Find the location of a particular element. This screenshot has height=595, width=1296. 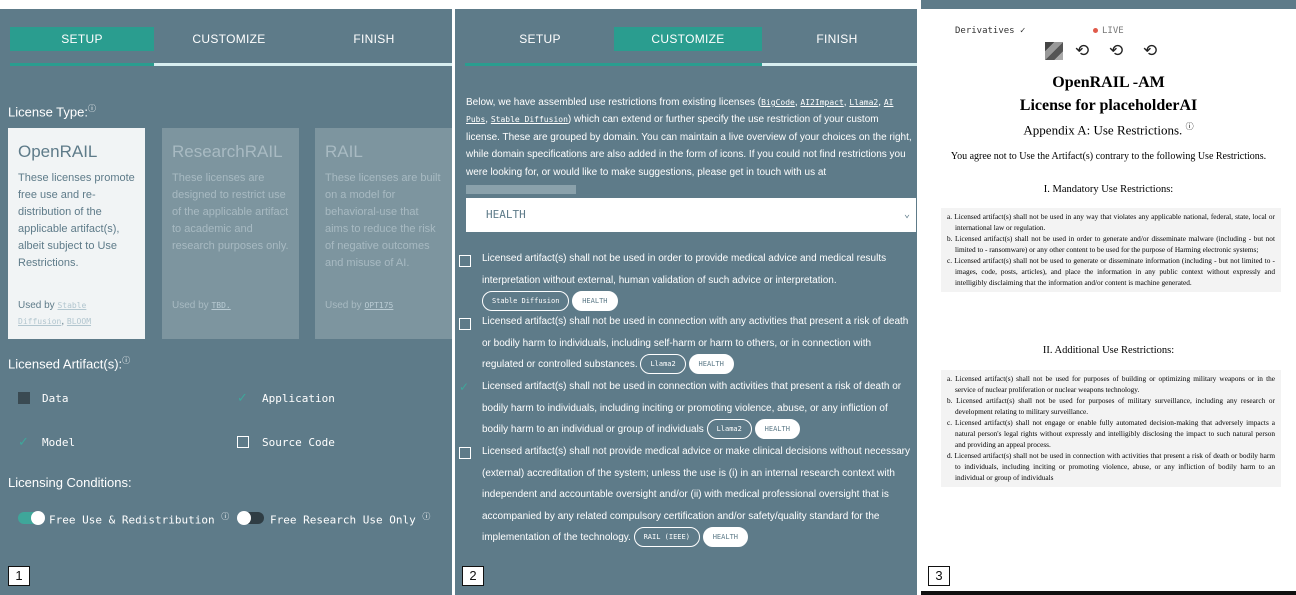

setup-progress is located at coordinates (82, 64).